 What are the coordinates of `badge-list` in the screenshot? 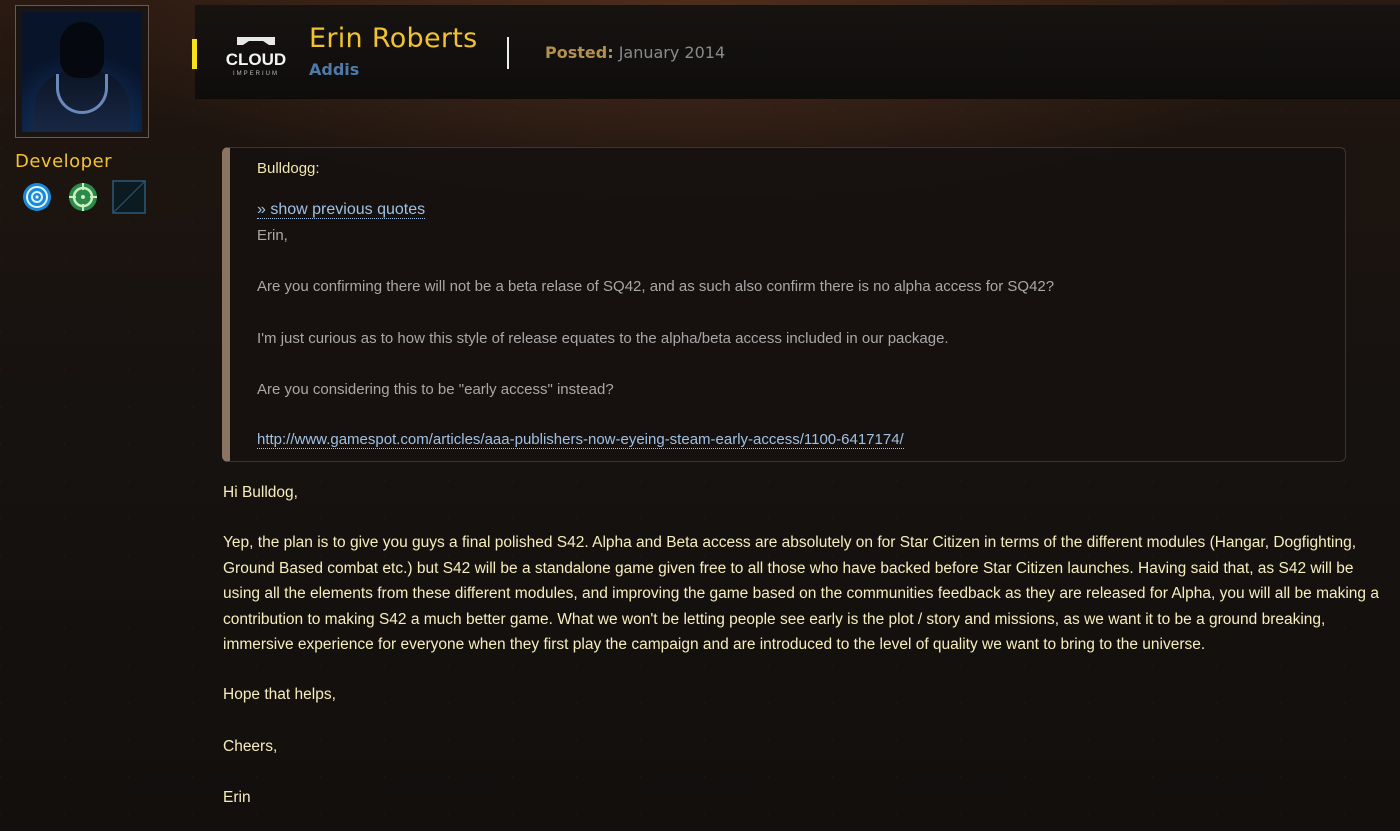 It's located at (83, 197).